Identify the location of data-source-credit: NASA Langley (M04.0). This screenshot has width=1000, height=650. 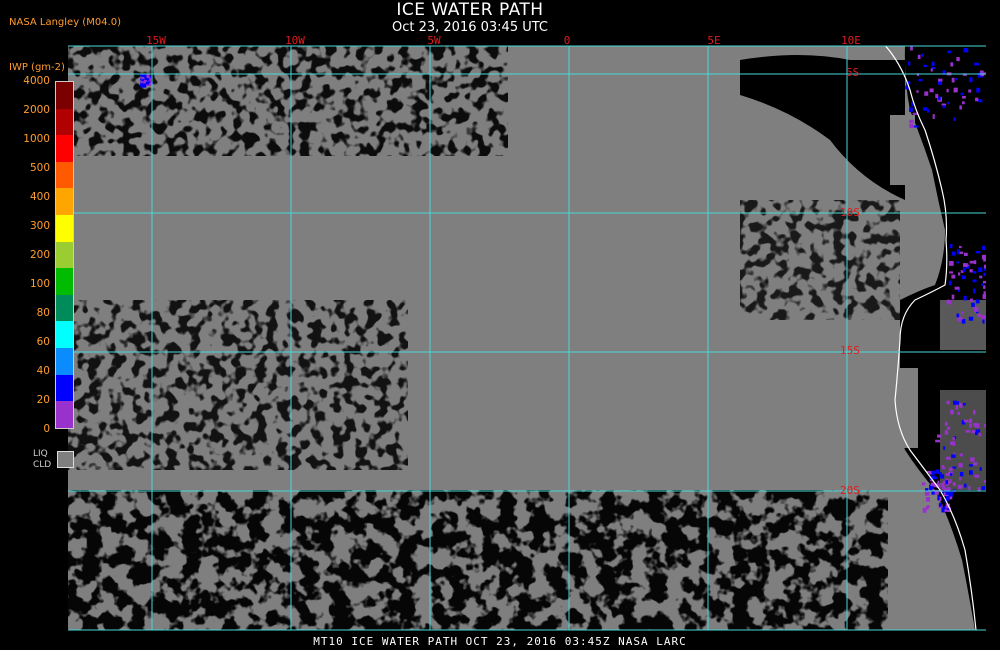
(65, 22).